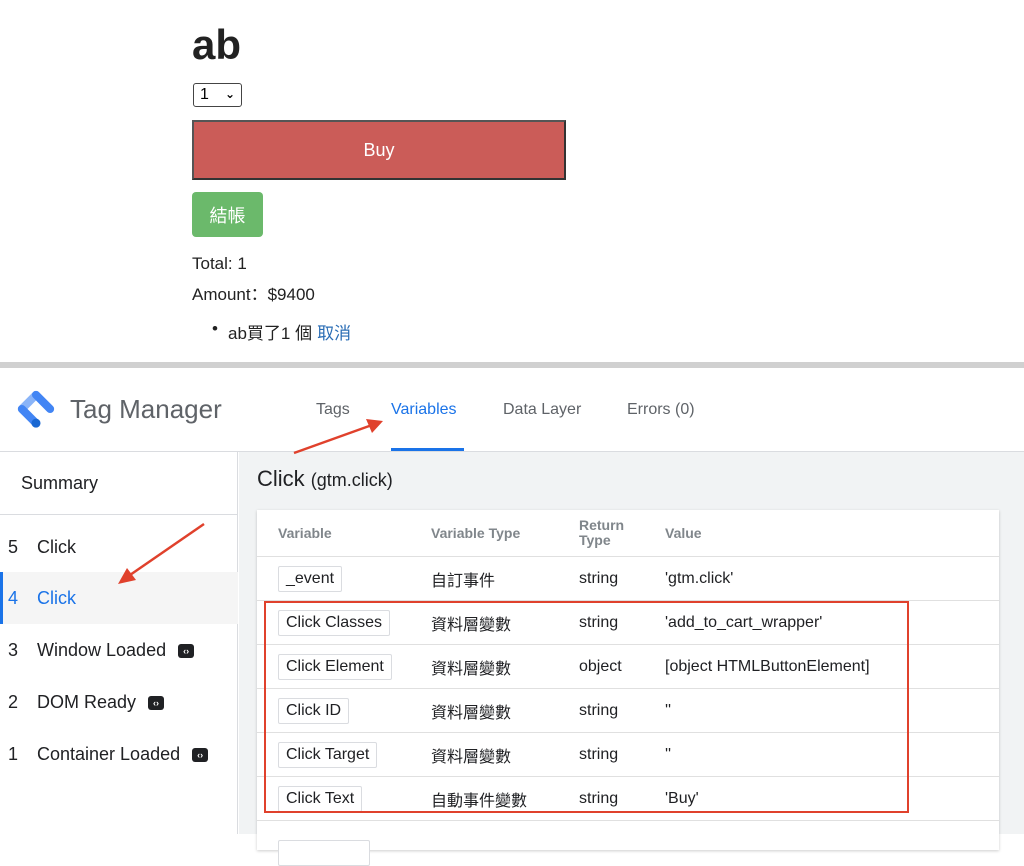 The image size is (1024, 866). What do you see at coordinates (119, 483) in the screenshot?
I see `sidebar-item-summary: Summary` at bounding box center [119, 483].